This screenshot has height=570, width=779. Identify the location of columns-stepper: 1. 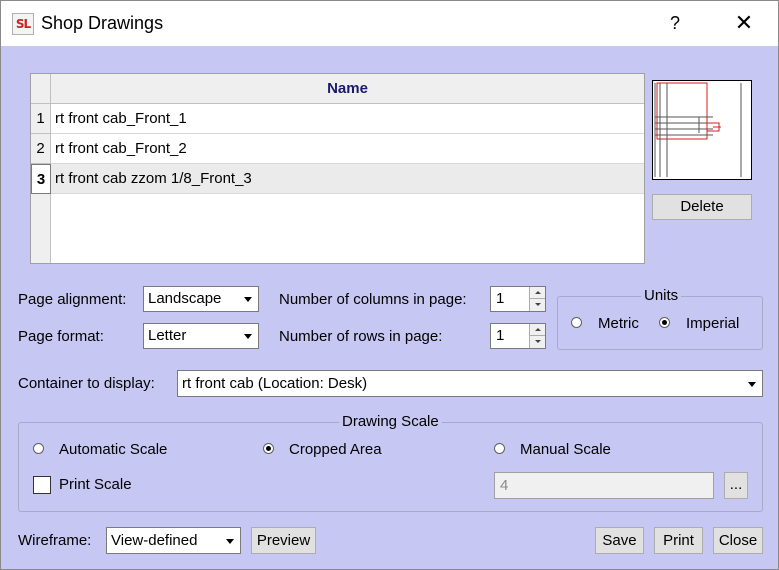
(518, 299).